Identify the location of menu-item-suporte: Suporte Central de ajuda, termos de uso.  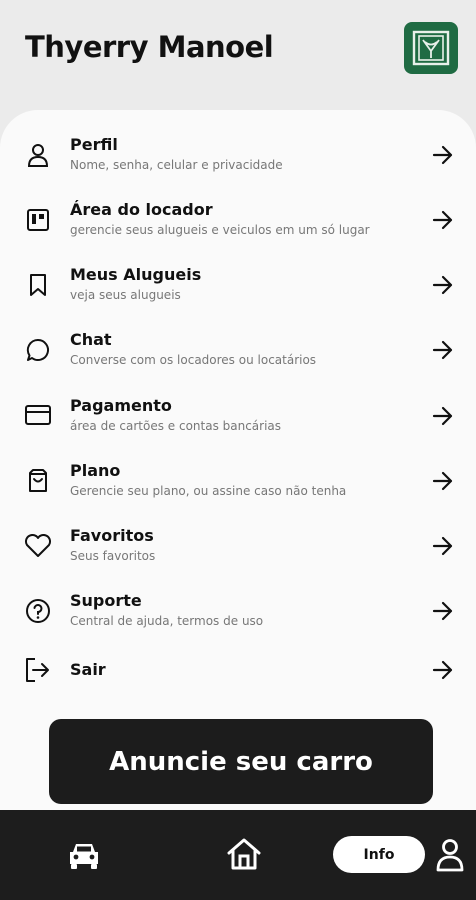
(238, 619).